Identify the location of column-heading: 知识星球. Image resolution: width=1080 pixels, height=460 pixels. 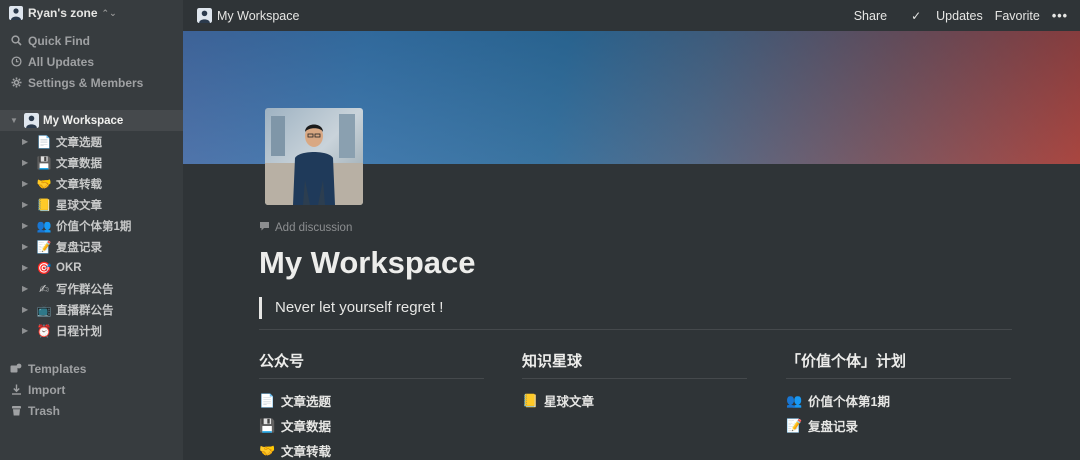
(634, 361).